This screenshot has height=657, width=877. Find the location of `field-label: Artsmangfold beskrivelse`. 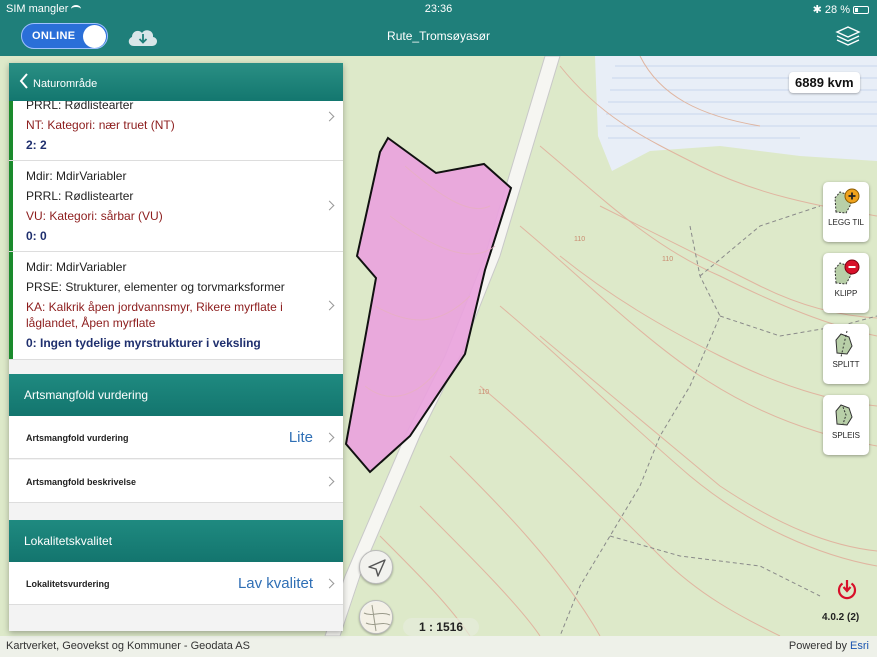

field-label: Artsmangfold beskrivelse is located at coordinates (81, 482).